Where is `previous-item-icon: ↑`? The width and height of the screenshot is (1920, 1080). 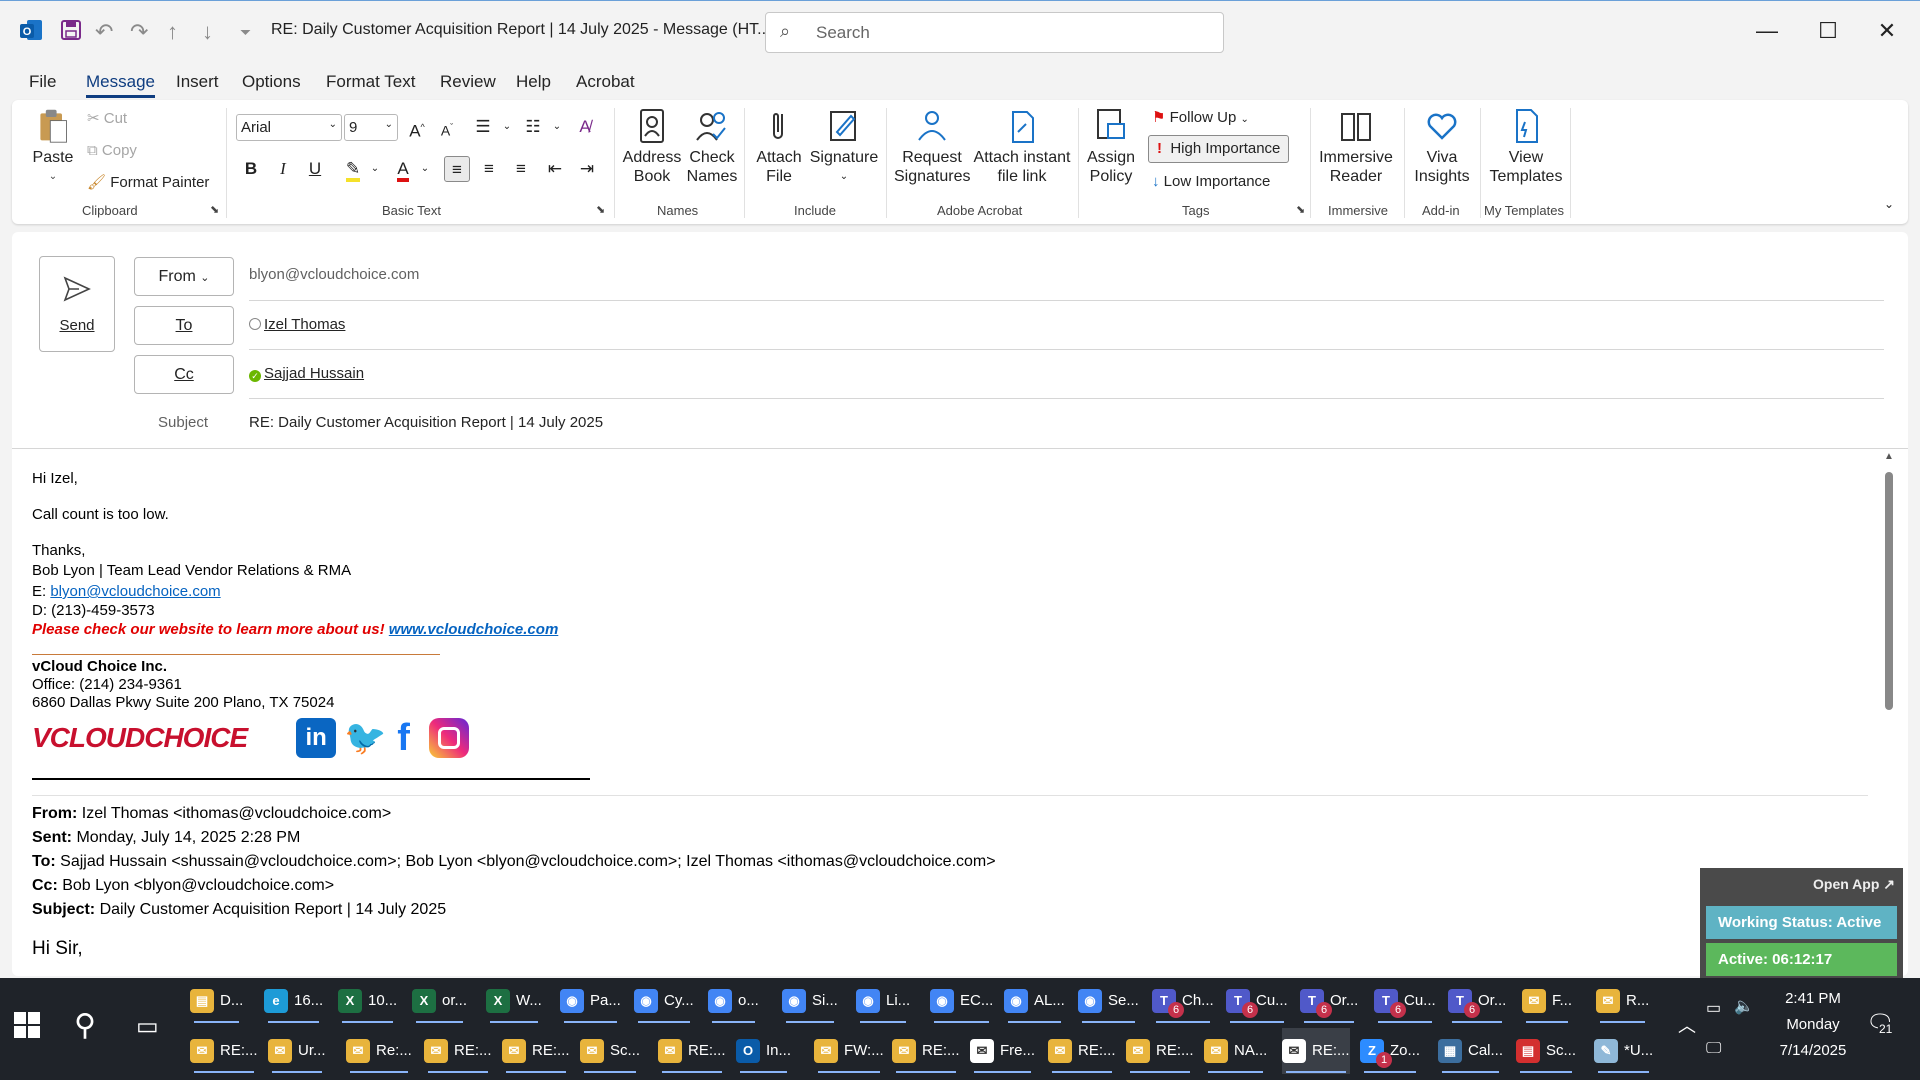 previous-item-icon: ↑ is located at coordinates (172, 32).